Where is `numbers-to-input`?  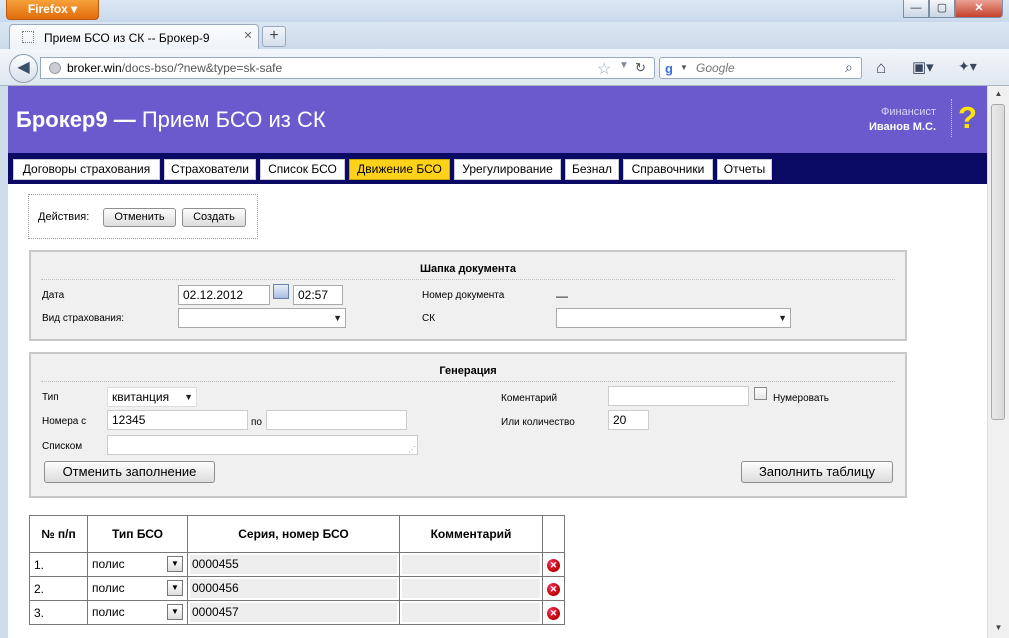 numbers-to-input is located at coordinates (336, 420).